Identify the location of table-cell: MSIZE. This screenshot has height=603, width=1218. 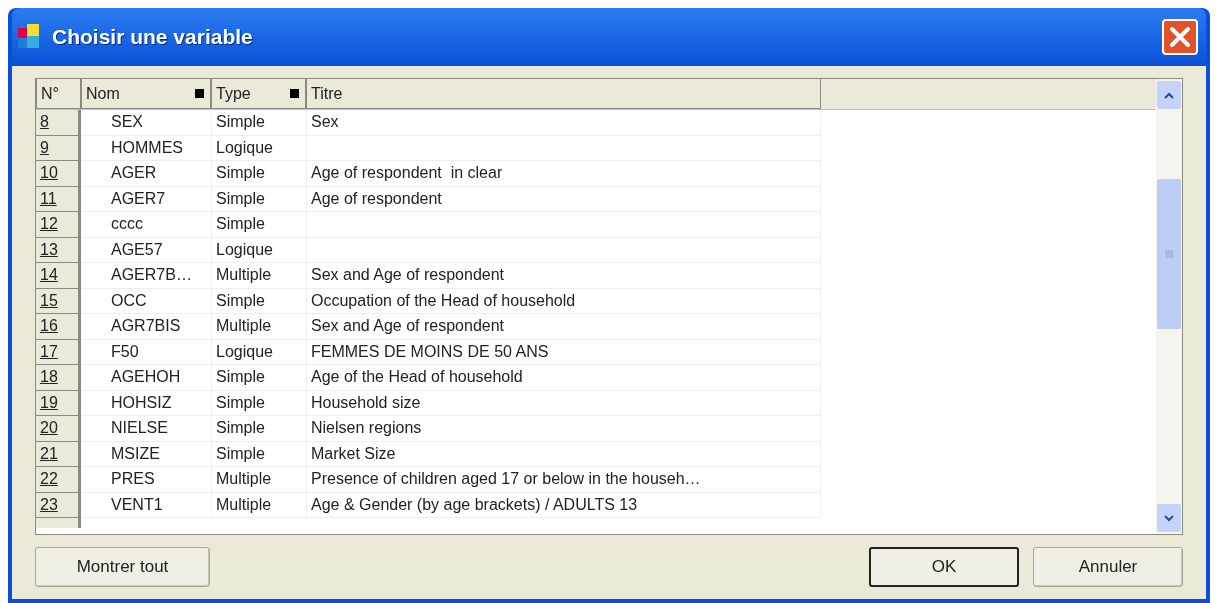
(146, 454).